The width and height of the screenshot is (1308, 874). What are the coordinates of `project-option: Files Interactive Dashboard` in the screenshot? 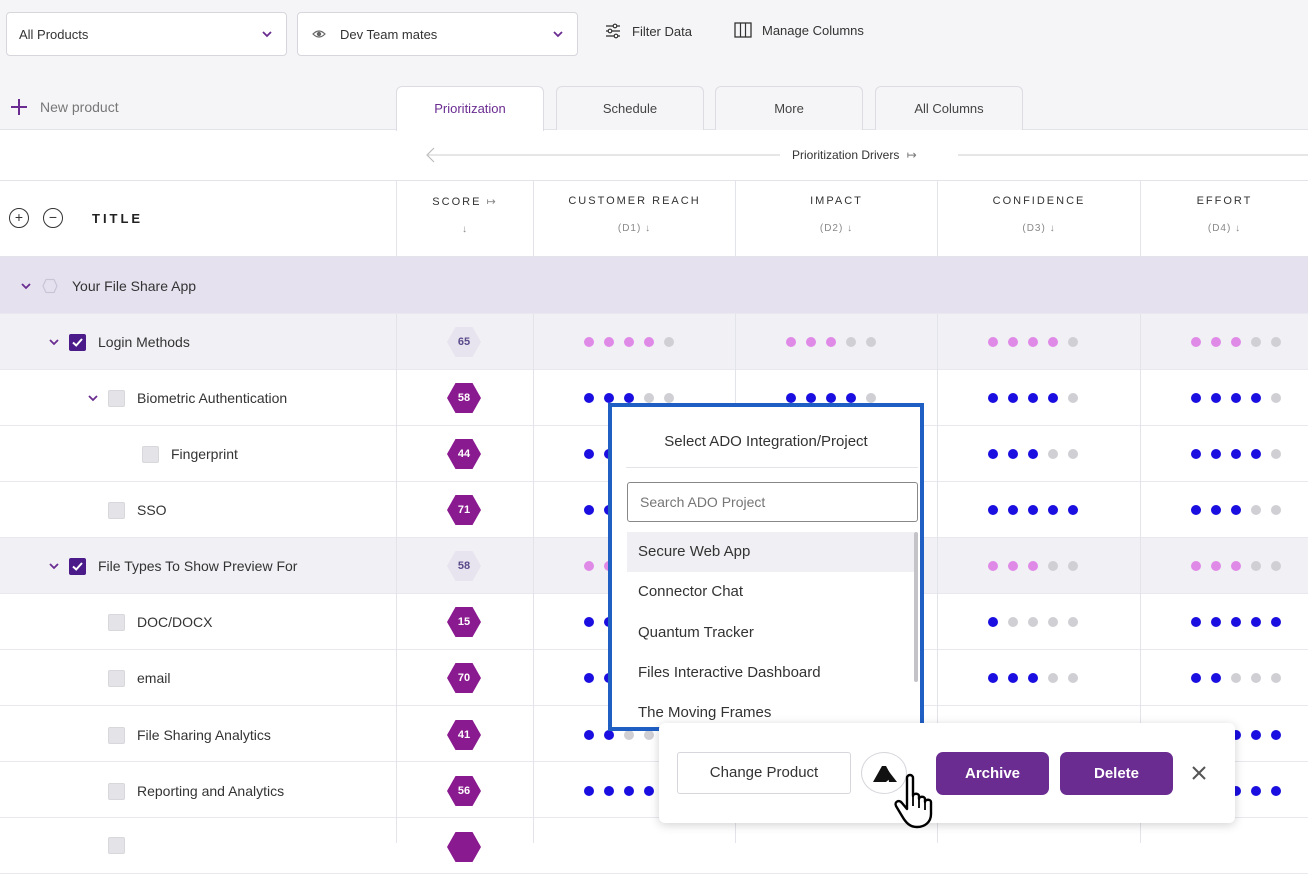 It's located at (770, 673).